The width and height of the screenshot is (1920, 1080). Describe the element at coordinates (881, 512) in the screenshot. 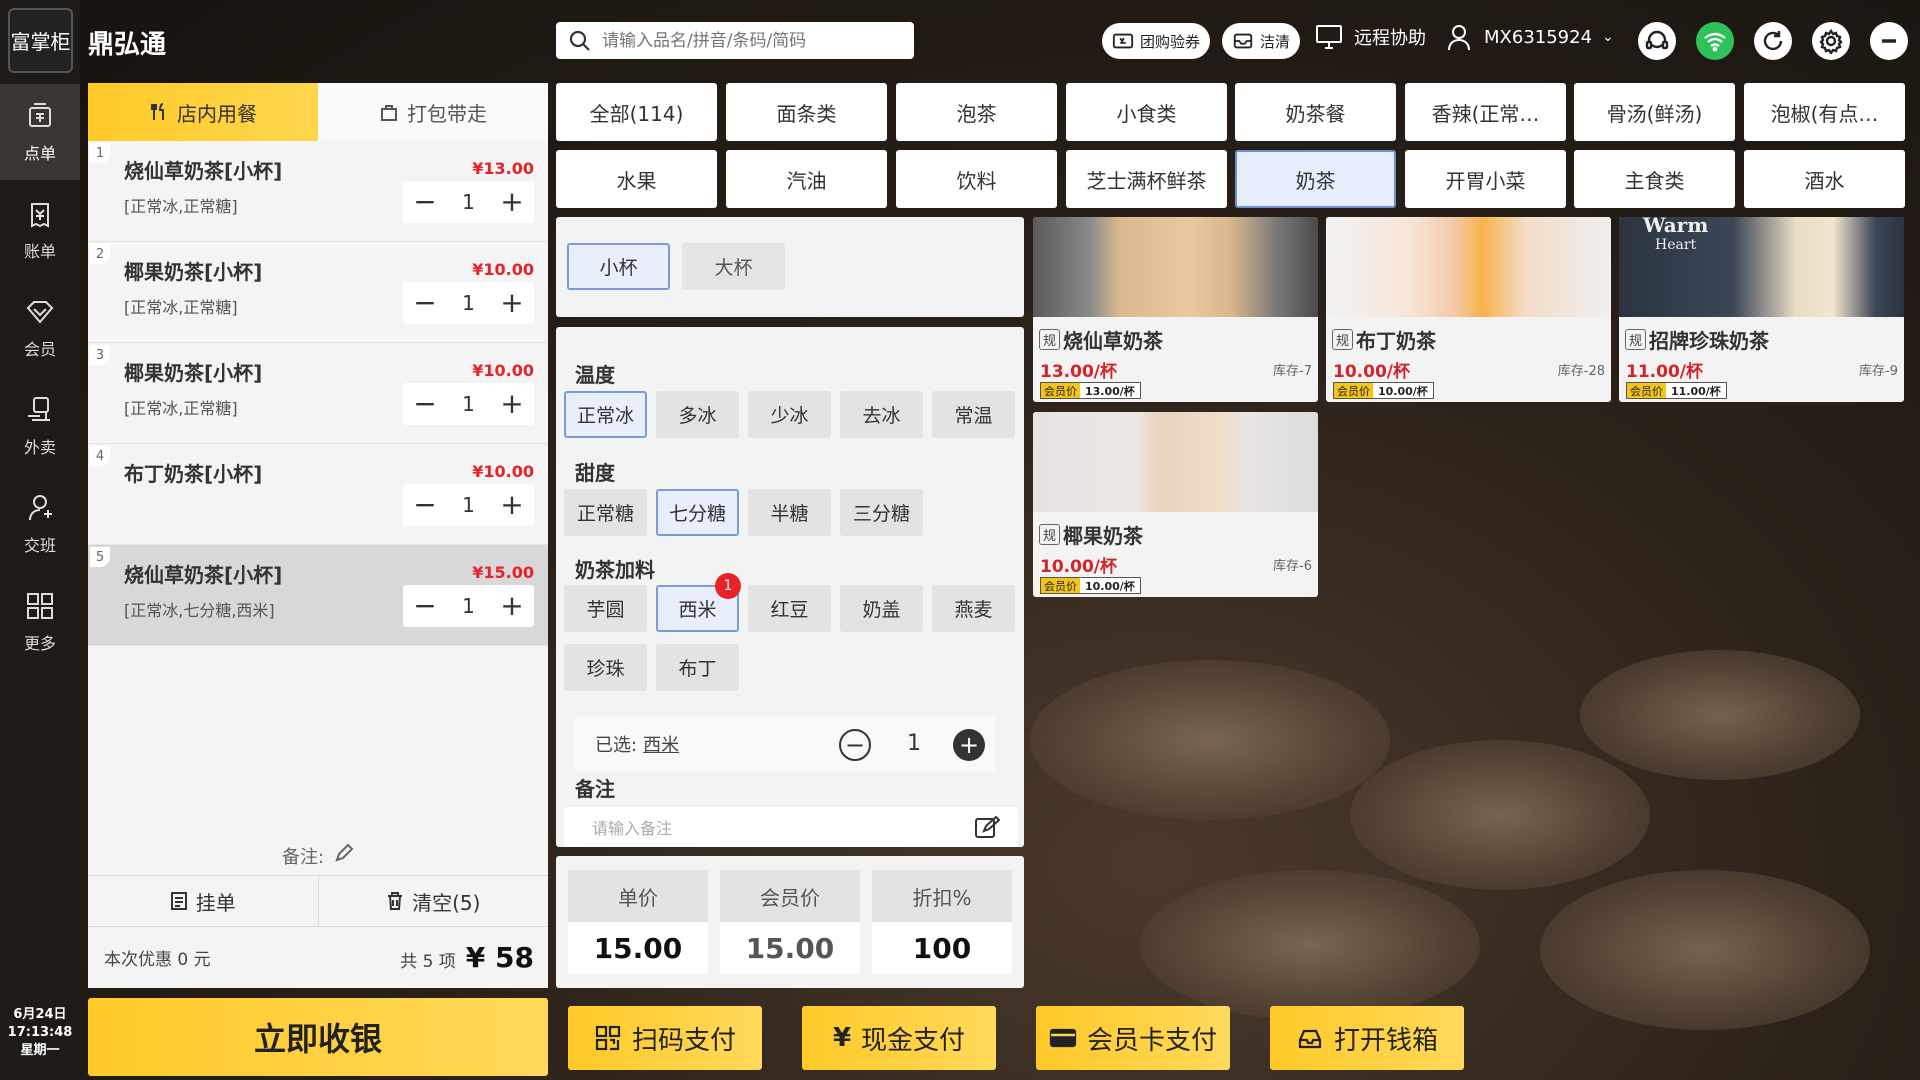

I see `sweet-option: 三分糖` at that location.